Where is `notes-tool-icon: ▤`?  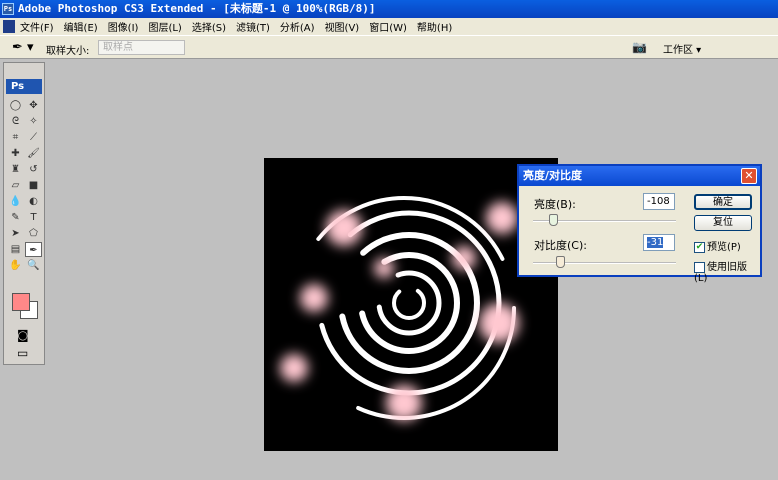
notes-tool-icon: ▤ is located at coordinates (15, 249).